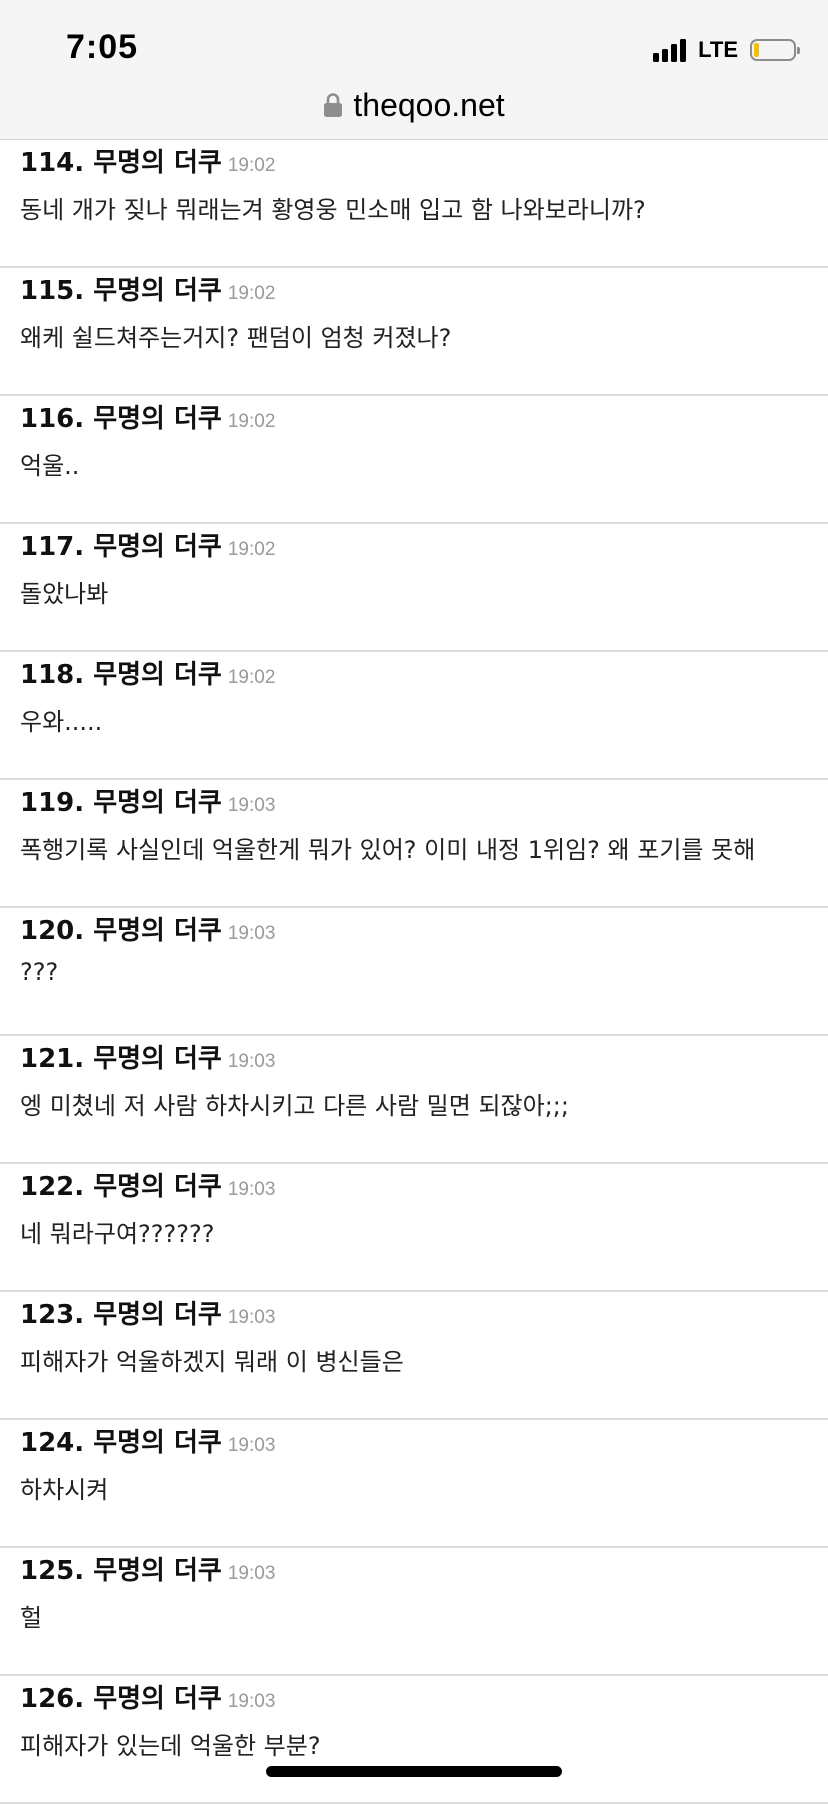  Describe the element at coordinates (117, 1234) in the screenshot. I see `comment-text: 네 뭐라구여??????` at that location.